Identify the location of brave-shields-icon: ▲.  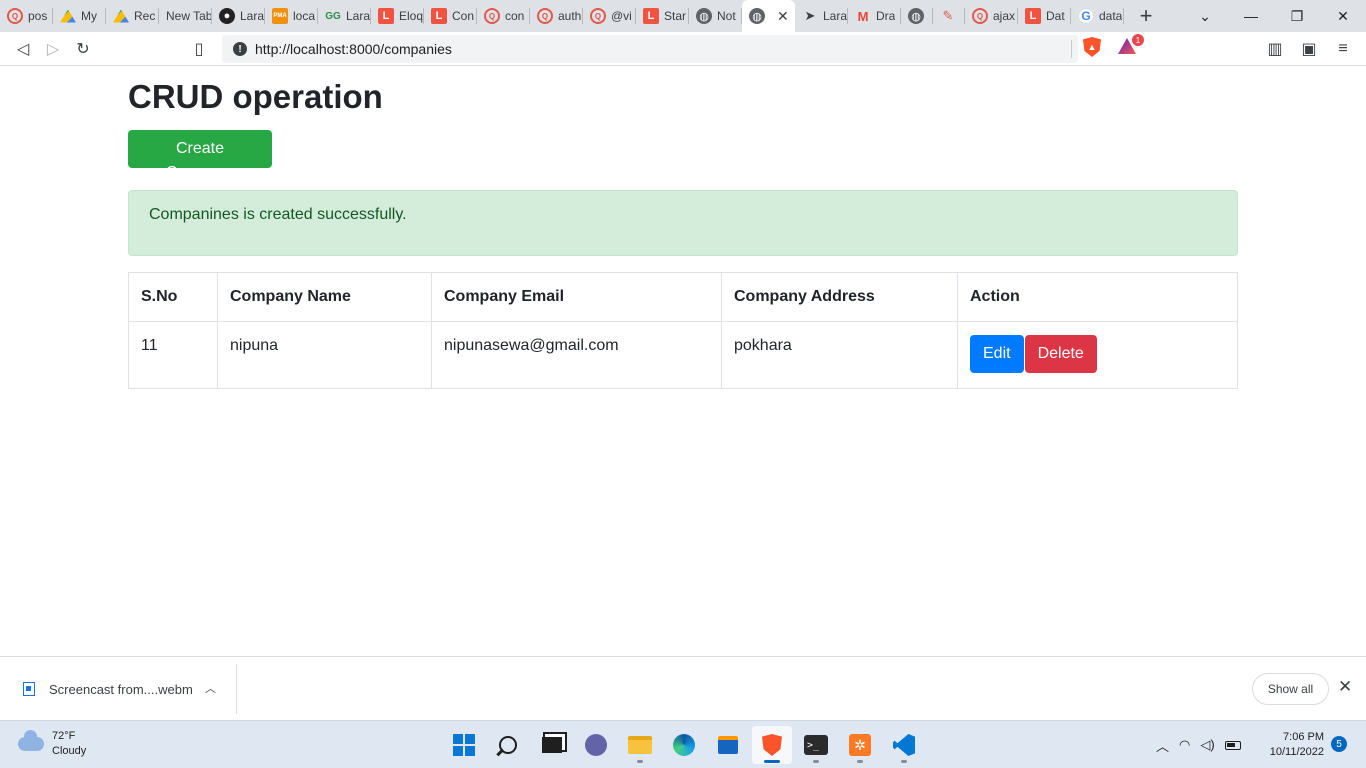
(1092, 47).